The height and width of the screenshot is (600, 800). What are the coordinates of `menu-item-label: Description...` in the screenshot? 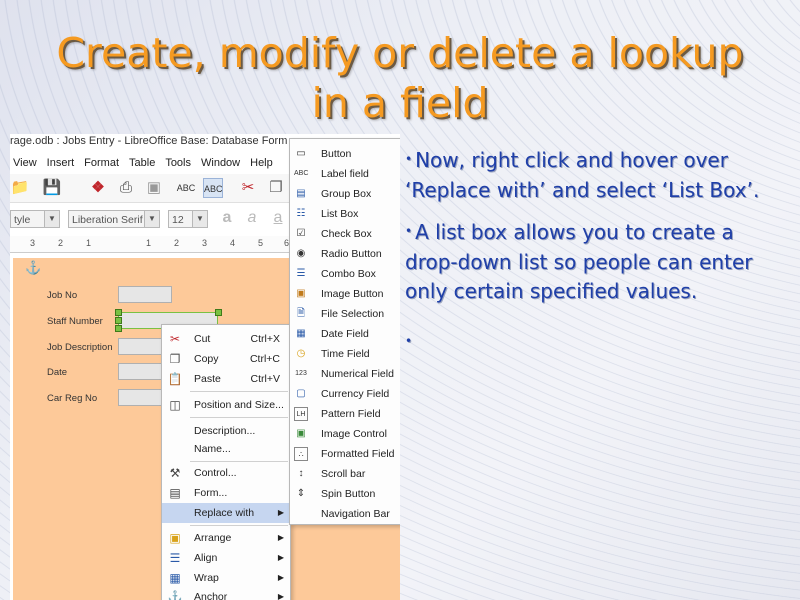 It's located at (225, 431).